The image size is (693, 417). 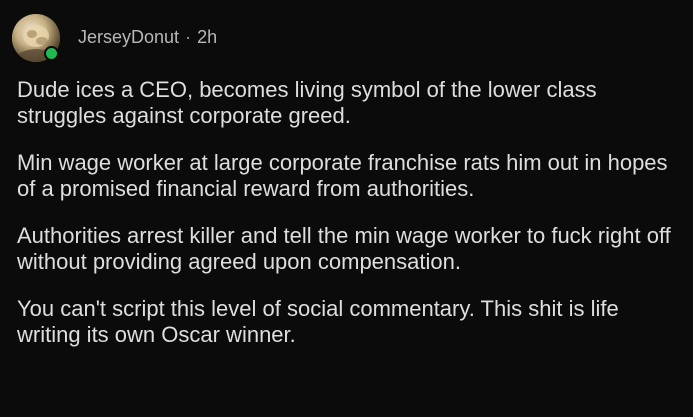 I want to click on post-meta: JerseyDonut · 2h, so click(x=147, y=37).